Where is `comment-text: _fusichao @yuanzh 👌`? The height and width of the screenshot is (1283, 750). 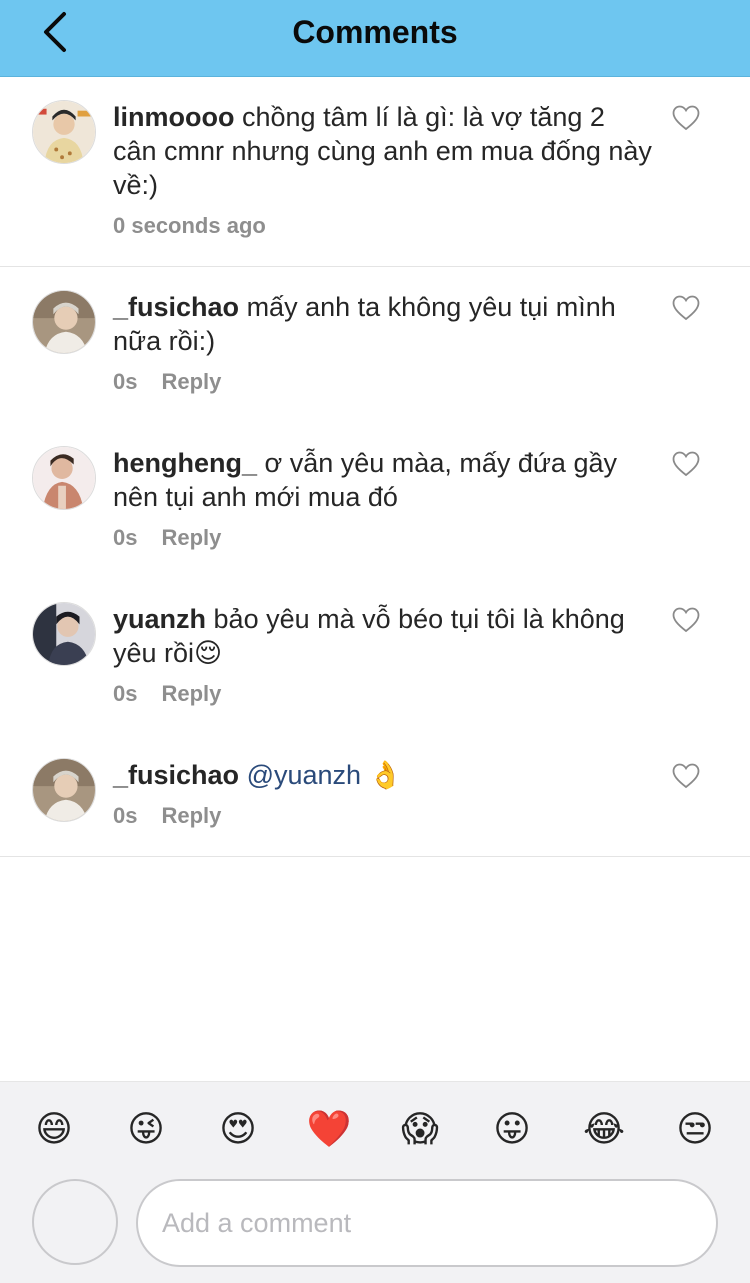 comment-text: _fusichao @yuanzh 👌 is located at coordinates (383, 775).